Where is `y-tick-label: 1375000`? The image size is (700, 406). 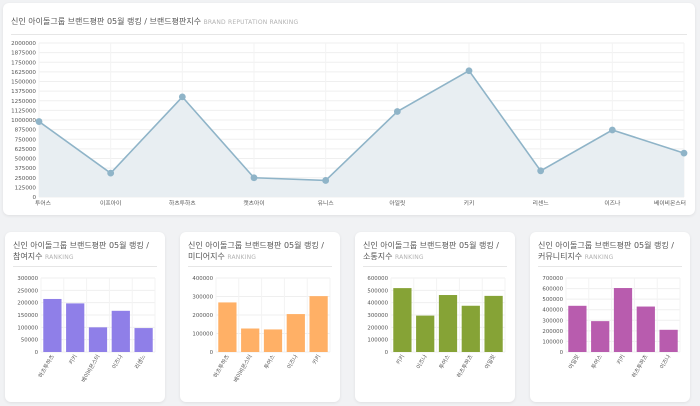
y-tick-label: 1375000 is located at coordinates (23, 92).